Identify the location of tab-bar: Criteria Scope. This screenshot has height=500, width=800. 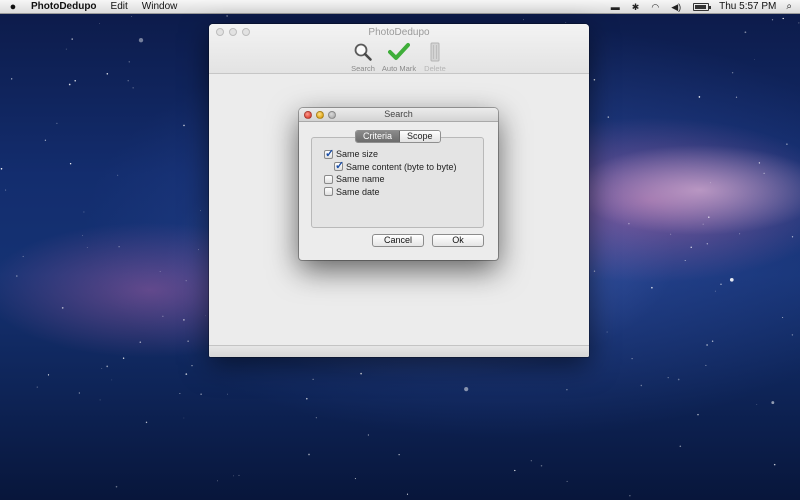
(398, 136).